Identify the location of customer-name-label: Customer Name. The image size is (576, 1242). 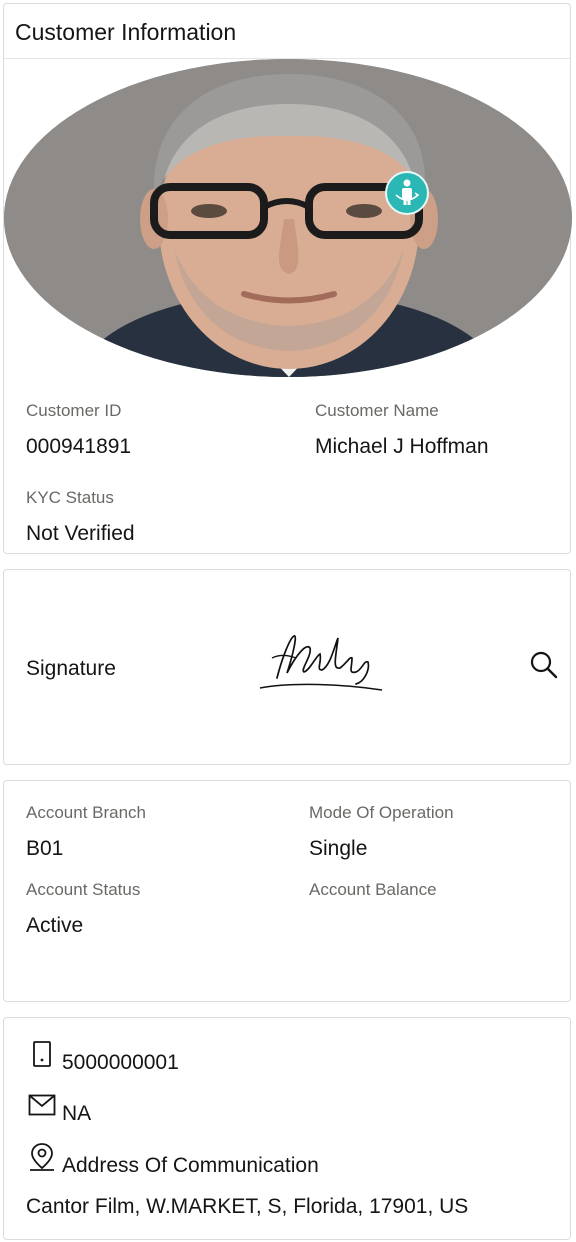
(377, 410).